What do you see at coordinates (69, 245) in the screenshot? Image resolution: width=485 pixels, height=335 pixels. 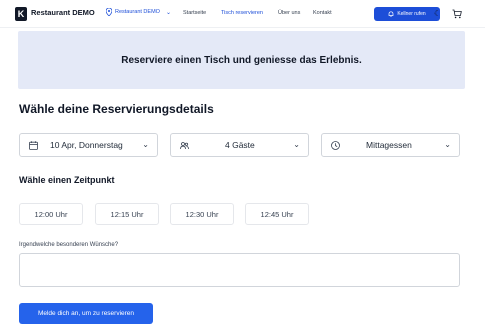 I see `wishes-label: Irgendwelche besonderen Wünsche?` at bounding box center [69, 245].